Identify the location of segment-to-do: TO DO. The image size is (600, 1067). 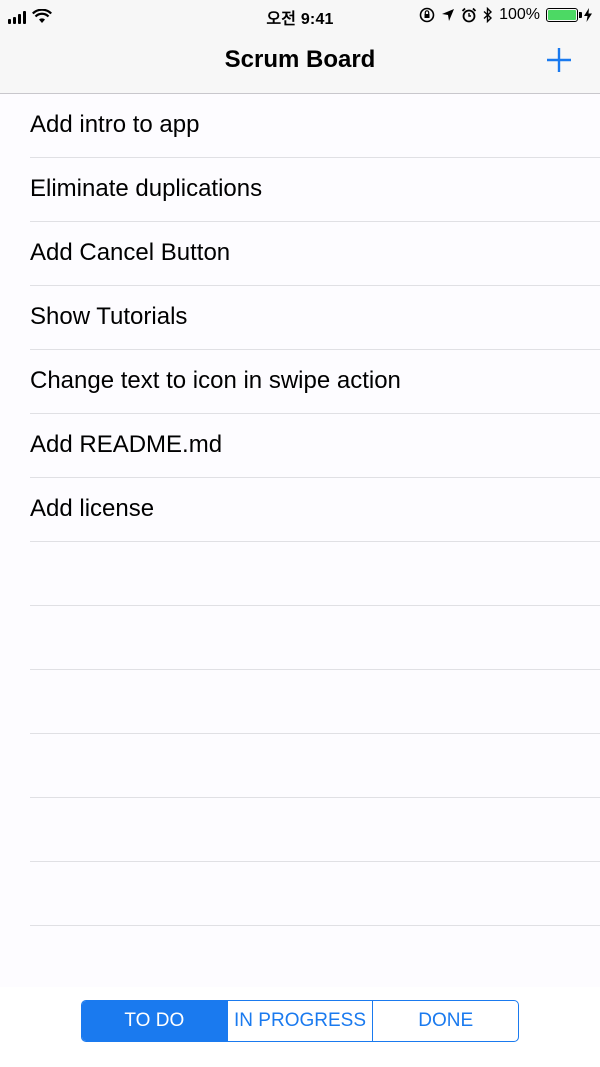
(155, 1021).